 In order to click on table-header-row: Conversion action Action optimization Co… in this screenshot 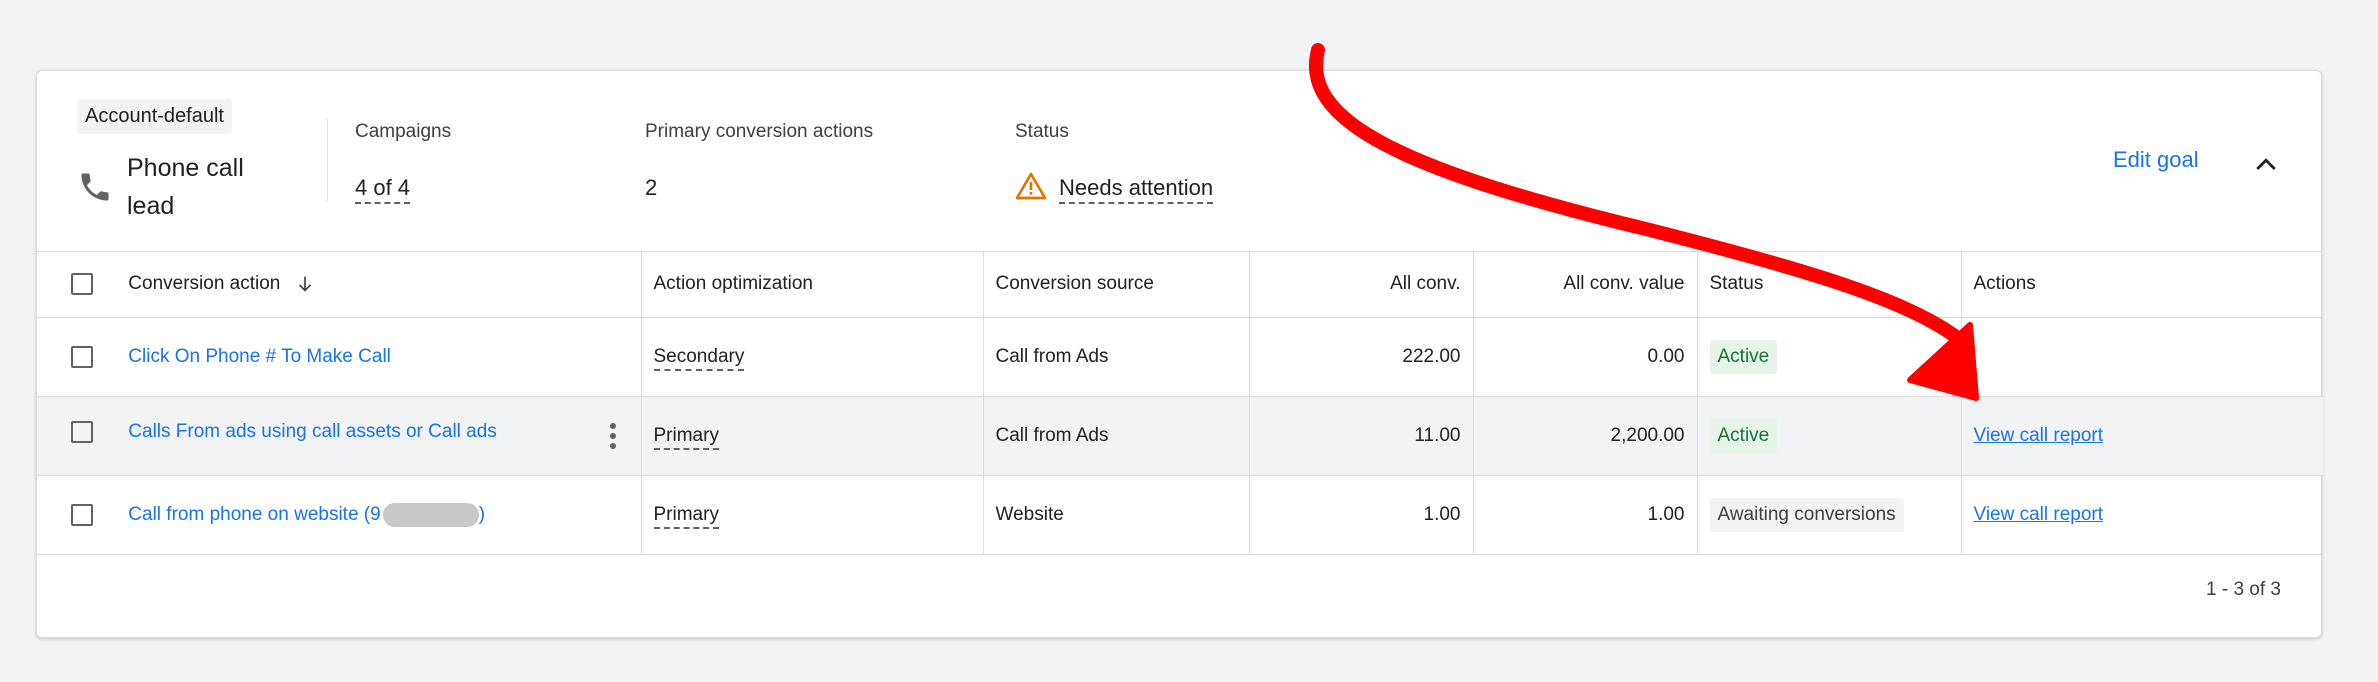, I will do `click(1180, 284)`.